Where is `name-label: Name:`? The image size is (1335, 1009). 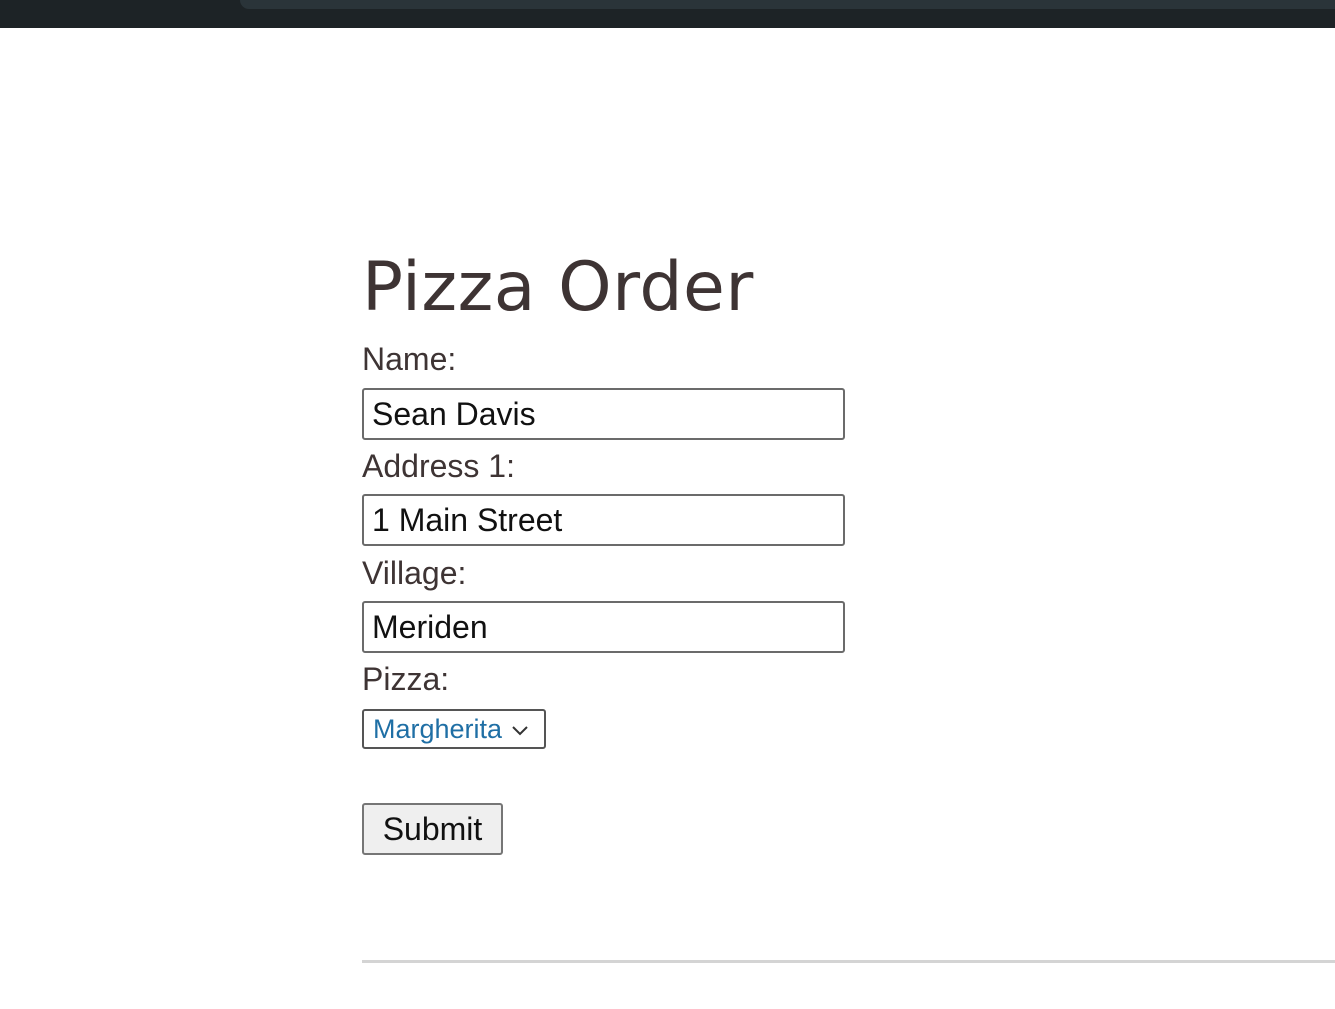
name-label: Name: is located at coordinates (409, 359).